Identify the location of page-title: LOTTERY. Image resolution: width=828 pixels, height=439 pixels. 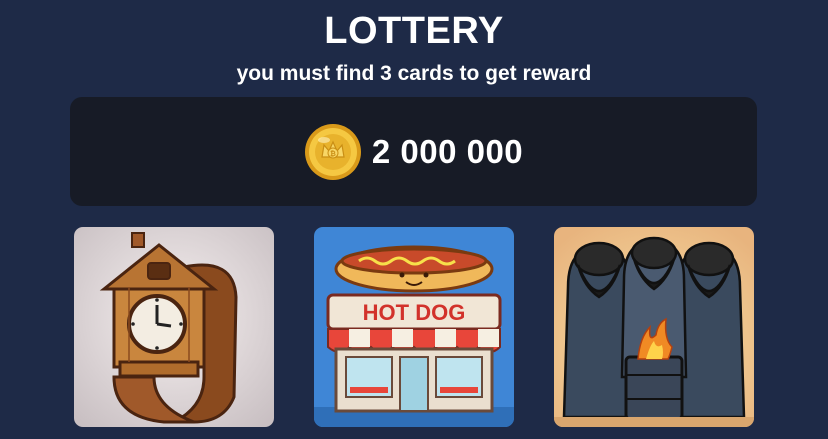
(414, 31).